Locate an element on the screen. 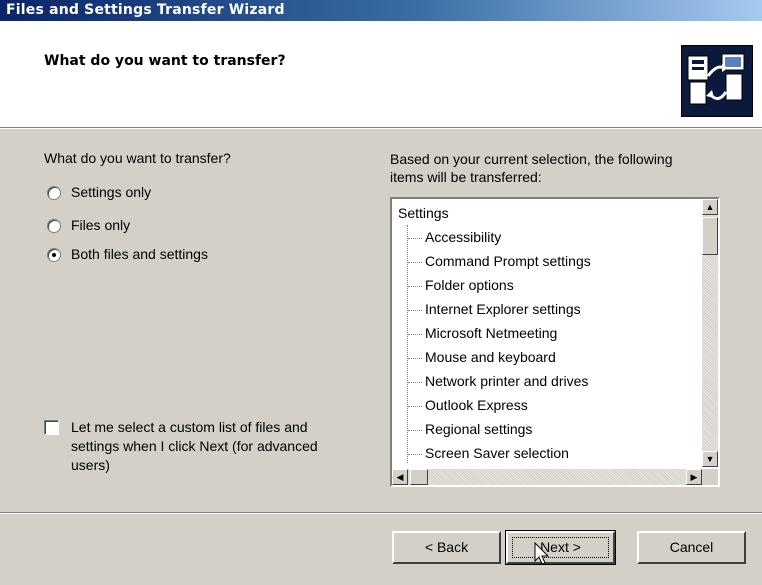  focus-indicator is located at coordinates (560, 547).